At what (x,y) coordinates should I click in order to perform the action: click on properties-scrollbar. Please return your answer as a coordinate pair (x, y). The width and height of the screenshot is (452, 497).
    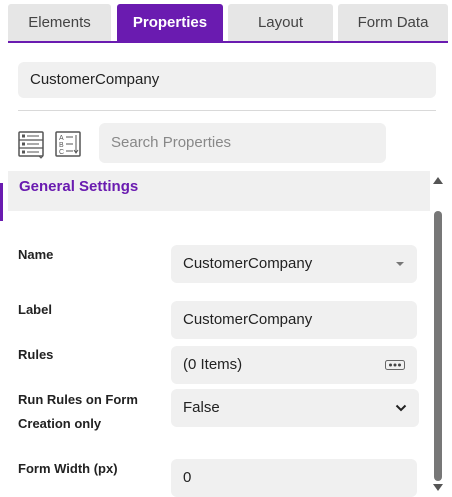
    Looking at the image, I should click on (438, 333).